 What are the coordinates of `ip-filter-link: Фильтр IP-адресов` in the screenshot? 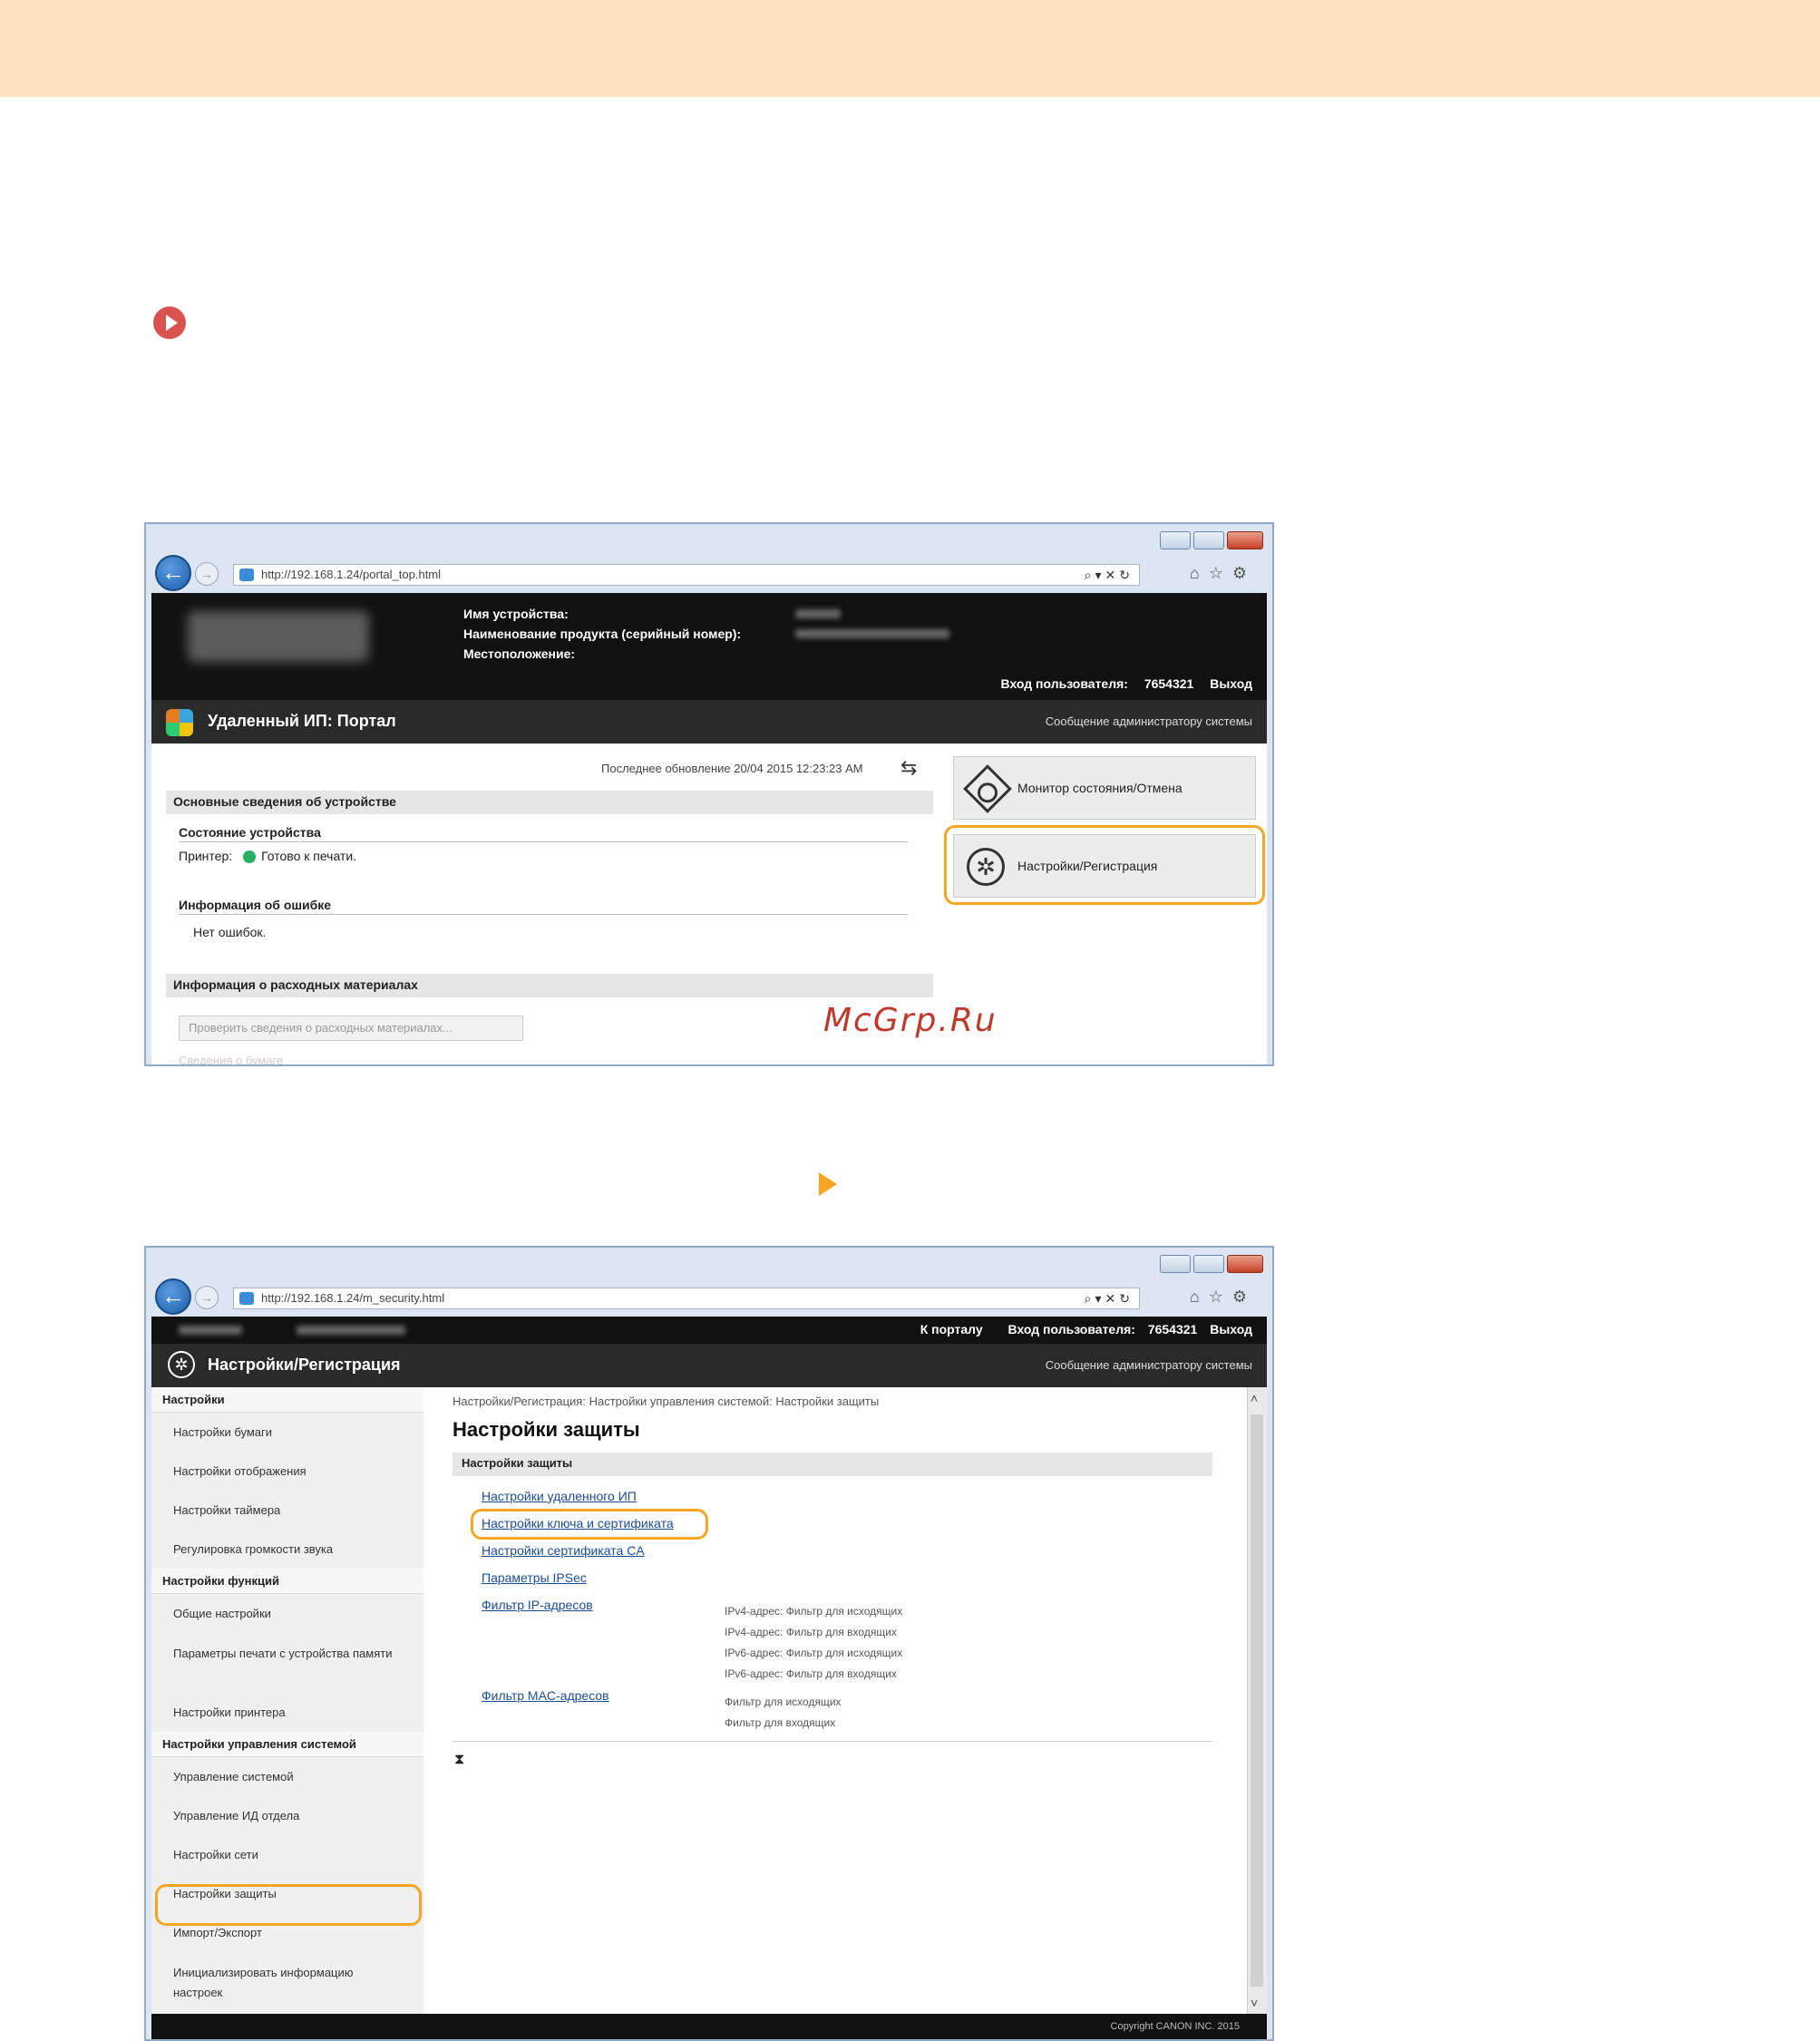 It's located at (537, 1605).